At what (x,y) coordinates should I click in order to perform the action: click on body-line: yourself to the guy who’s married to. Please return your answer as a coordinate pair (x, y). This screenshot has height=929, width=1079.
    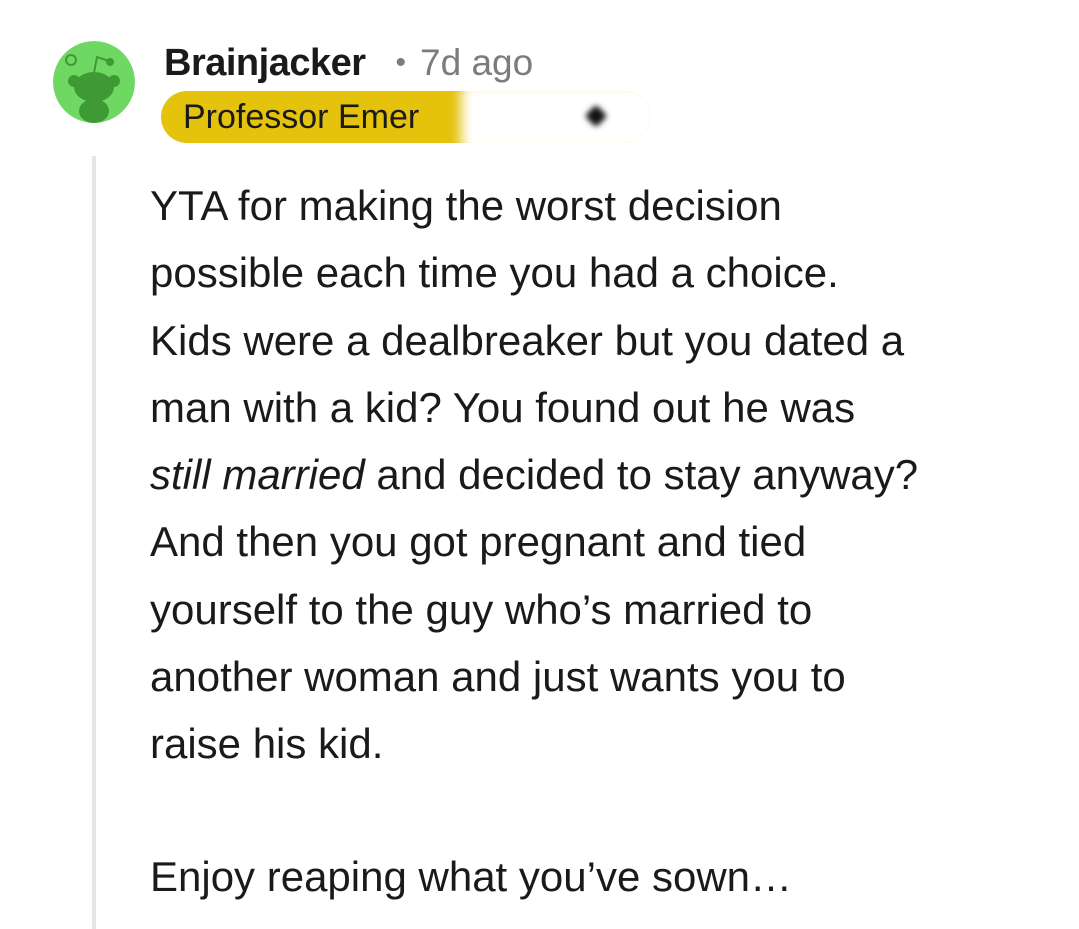
    Looking at the image, I should click on (481, 609).